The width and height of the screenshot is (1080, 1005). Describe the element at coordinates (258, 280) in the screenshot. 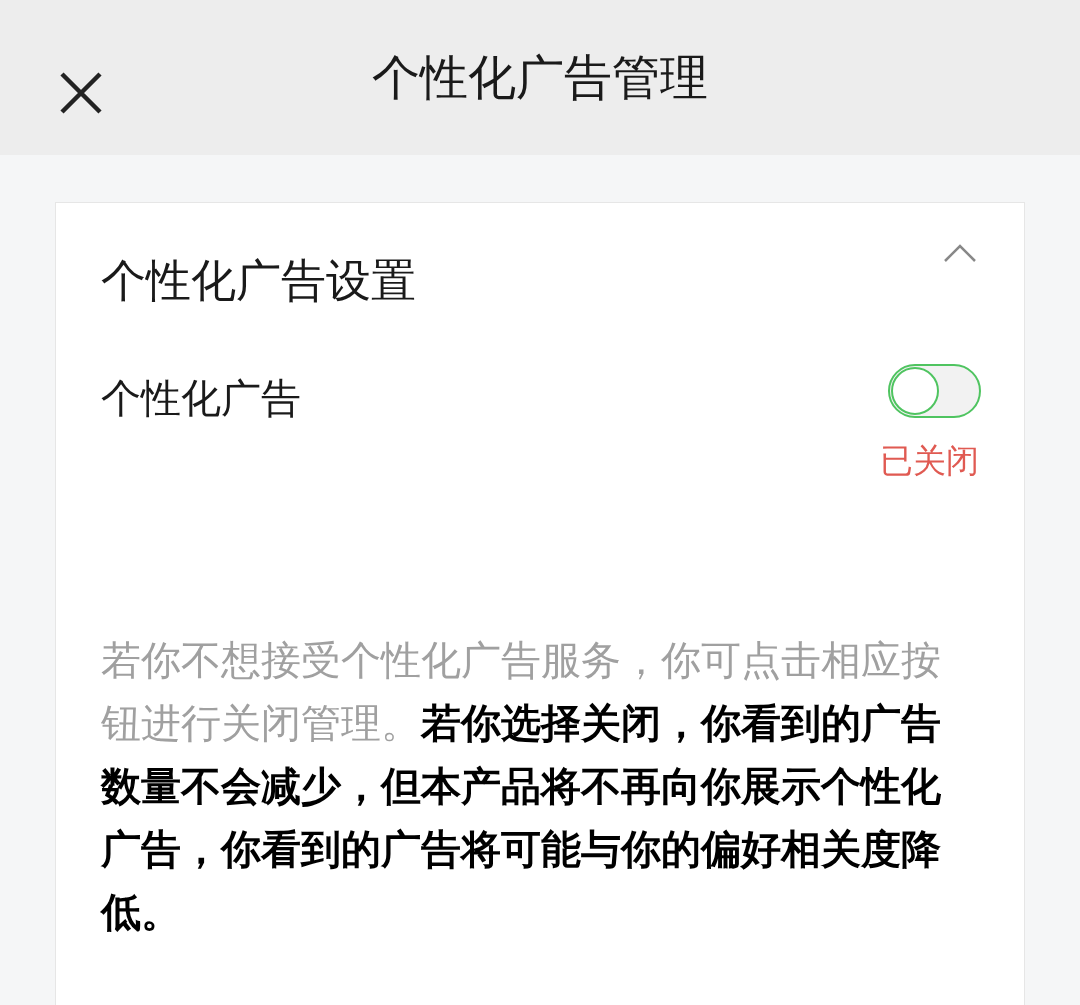

I see `section-title: 个性化广告设置` at that location.